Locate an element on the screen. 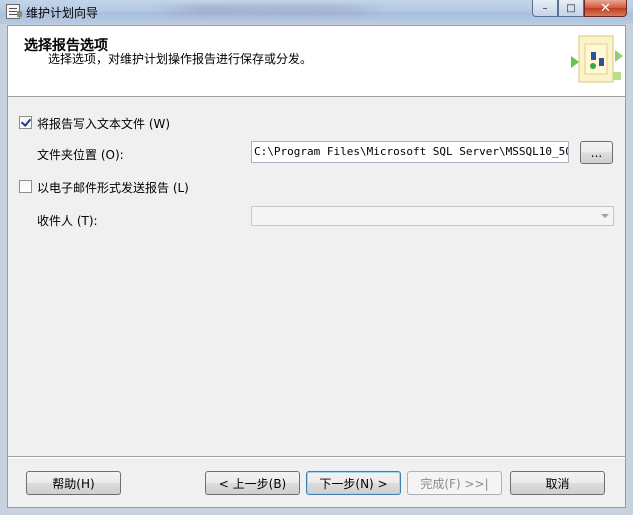 The image size is (633, 515). recipient-label: 收件人 (T): is located at coordinates (67, 221).